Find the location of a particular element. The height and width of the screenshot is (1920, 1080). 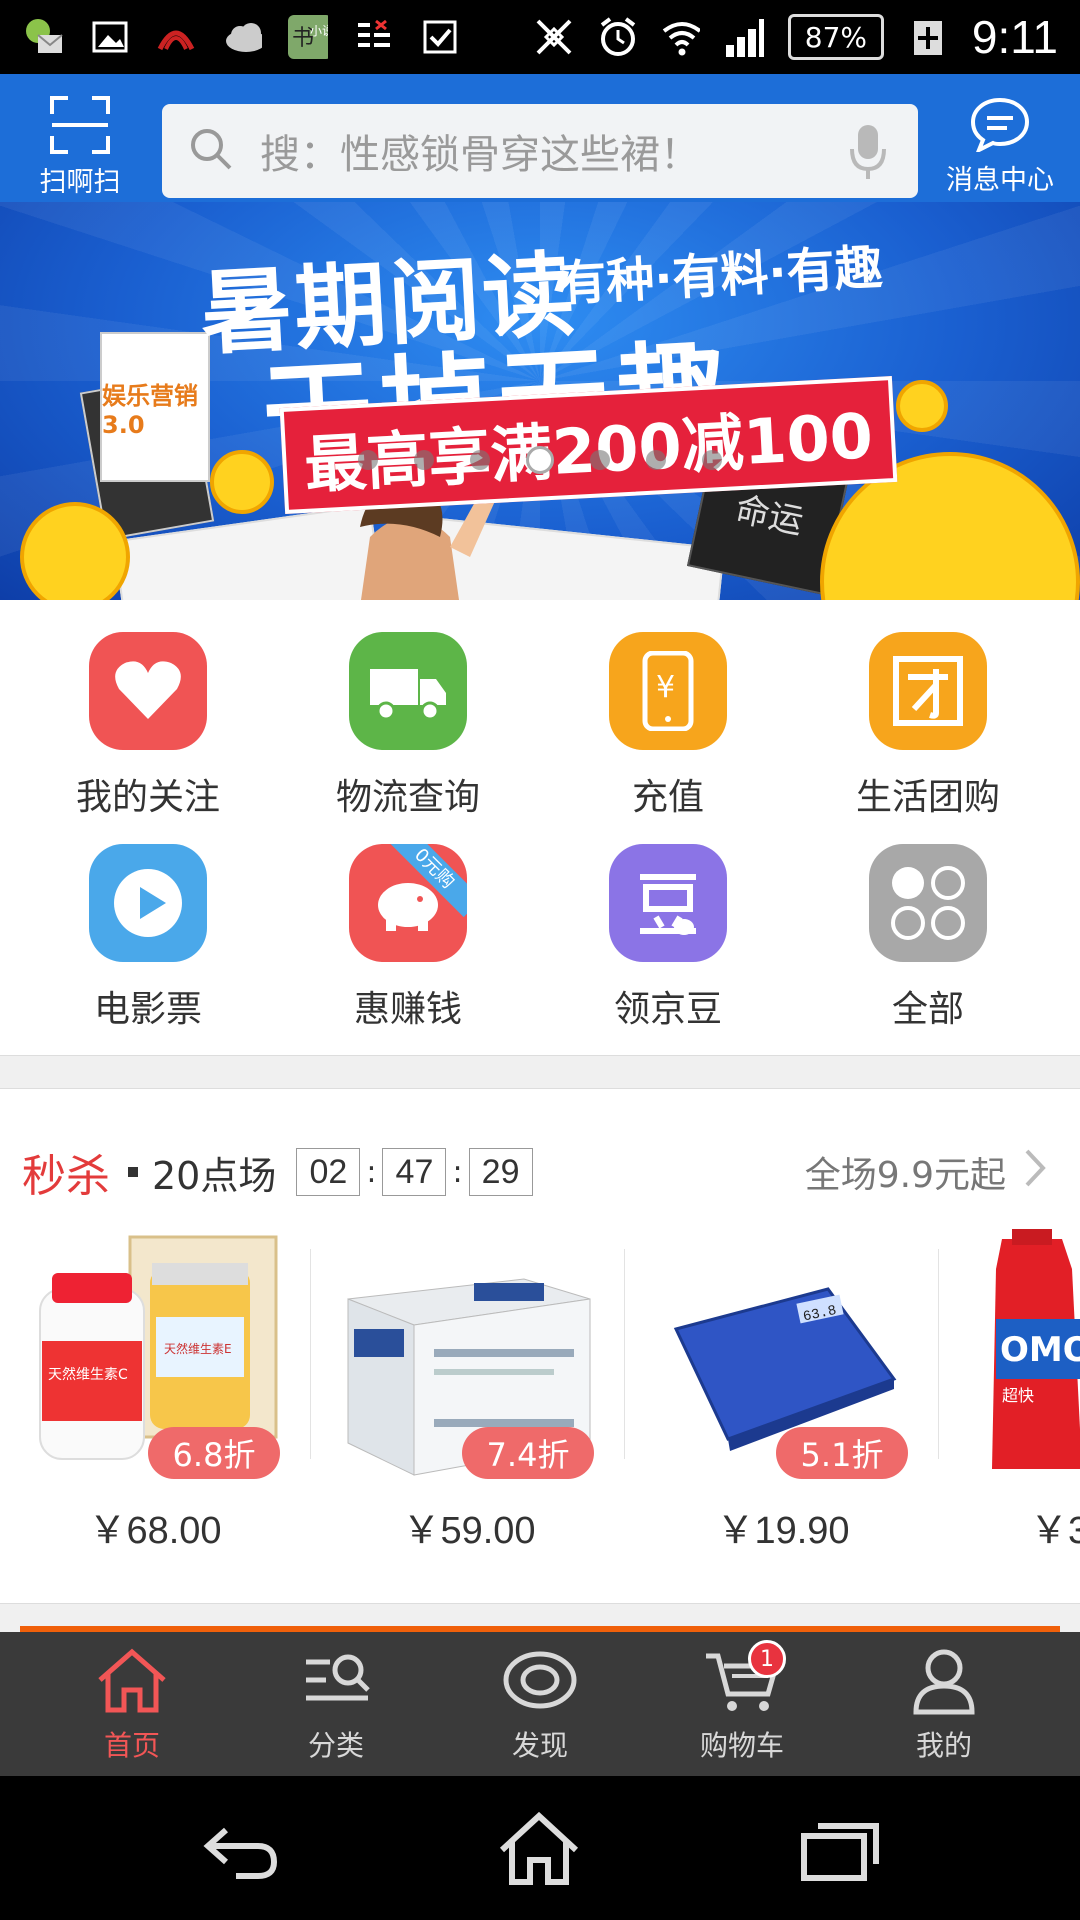

phone-recharge-icon: ¥ is located at coordinates (668, 691).